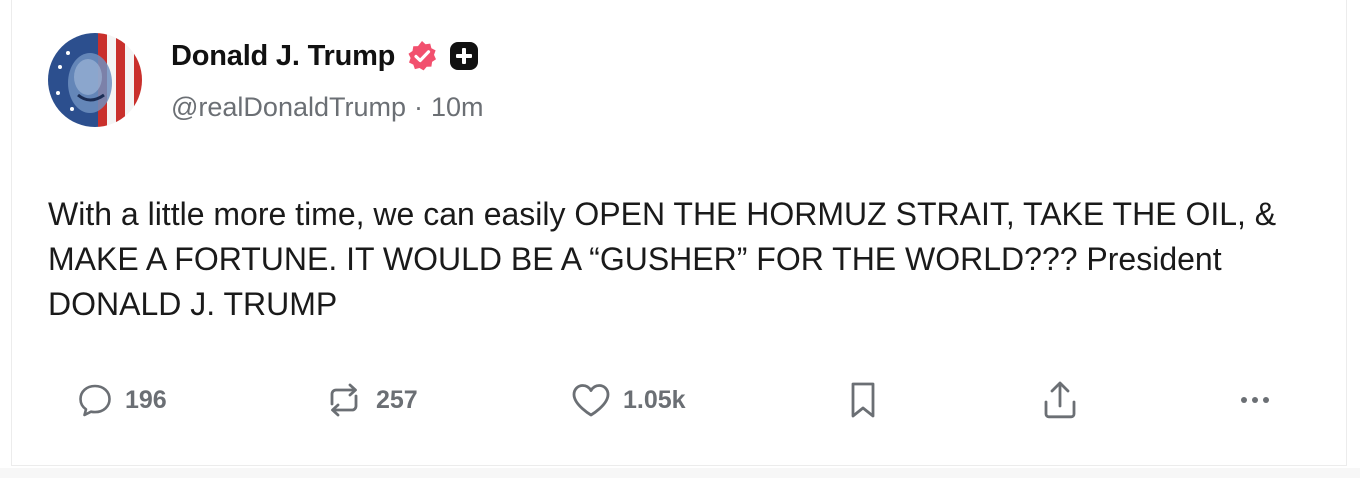  What do you see at coordinates (680, 473) in the screenshot?
I see `feed-divider` at bounding box center [680, 473].